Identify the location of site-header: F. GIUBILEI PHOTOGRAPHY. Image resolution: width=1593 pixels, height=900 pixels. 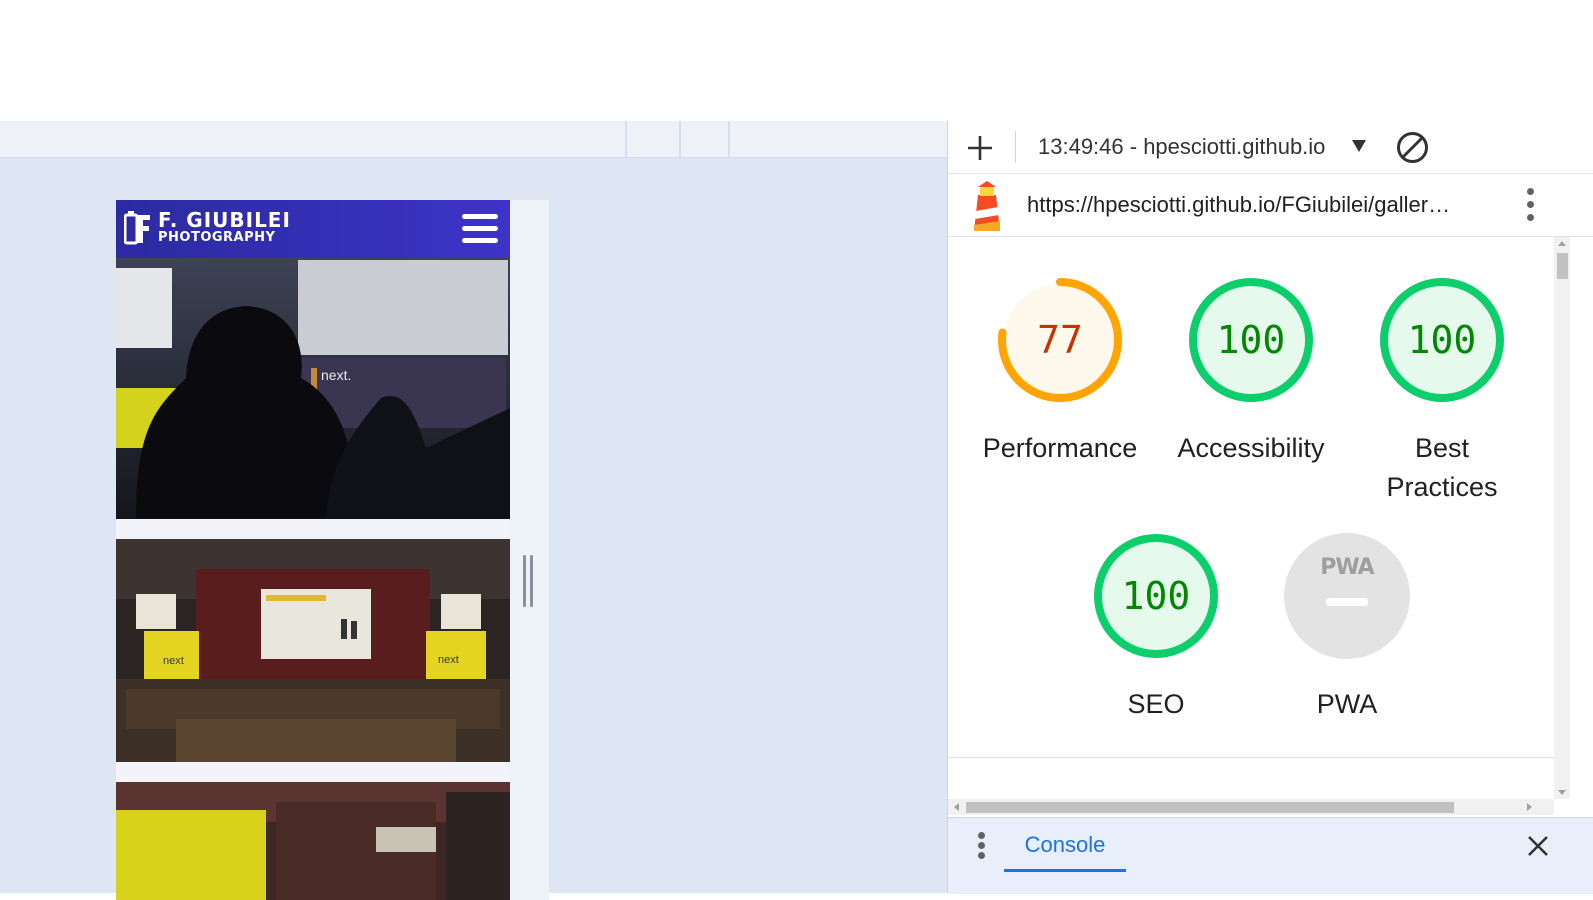
(313, 229).